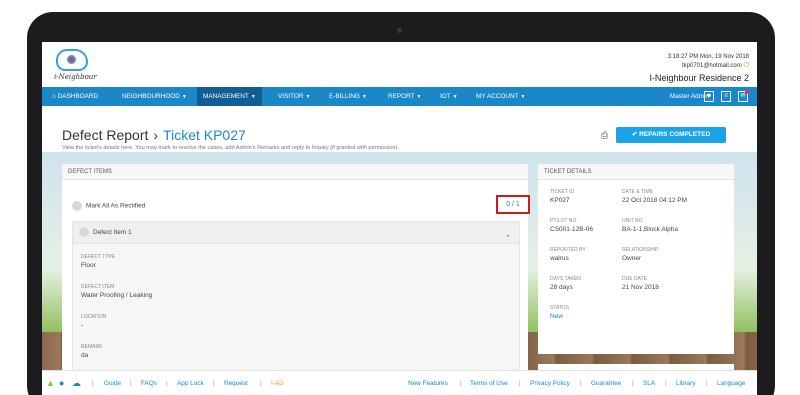 The height and width of the screenshot is (395, 800). Describe the element at coordinates (568, 254) in the screenshot. I see `reported-by-field: REPORTED BY walrus` at that location.